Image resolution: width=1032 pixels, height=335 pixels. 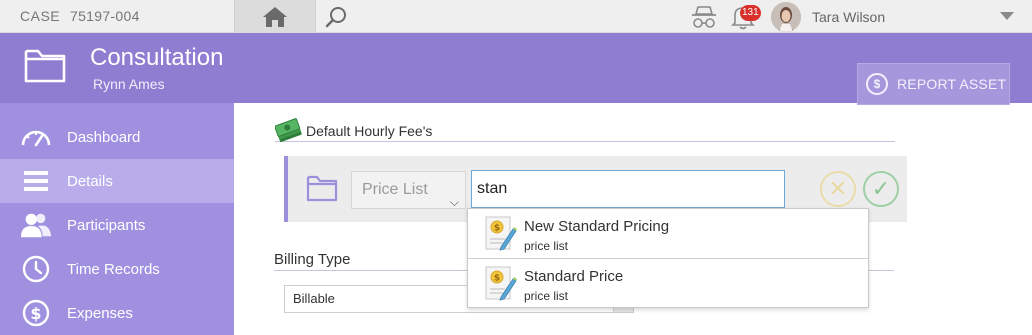 What do you see at coordinates (36, 269) in the screenshot?
I see `clock-icon` at bounding box center [36, 269].